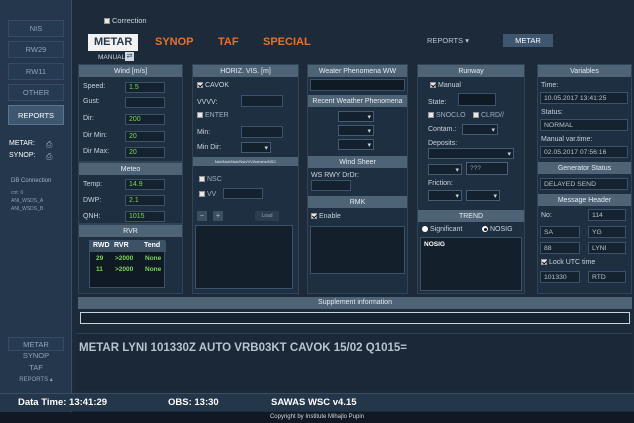  What do you see at coordinates (445, 170) in the screenshot?
I see `depth-select` at bounding box center [445, 170].